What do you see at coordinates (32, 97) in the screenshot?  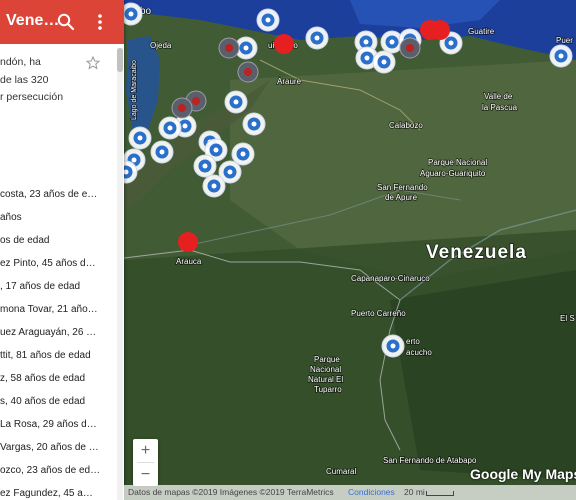 I see `description-line: r persecución` at bounding box center [32, 97].